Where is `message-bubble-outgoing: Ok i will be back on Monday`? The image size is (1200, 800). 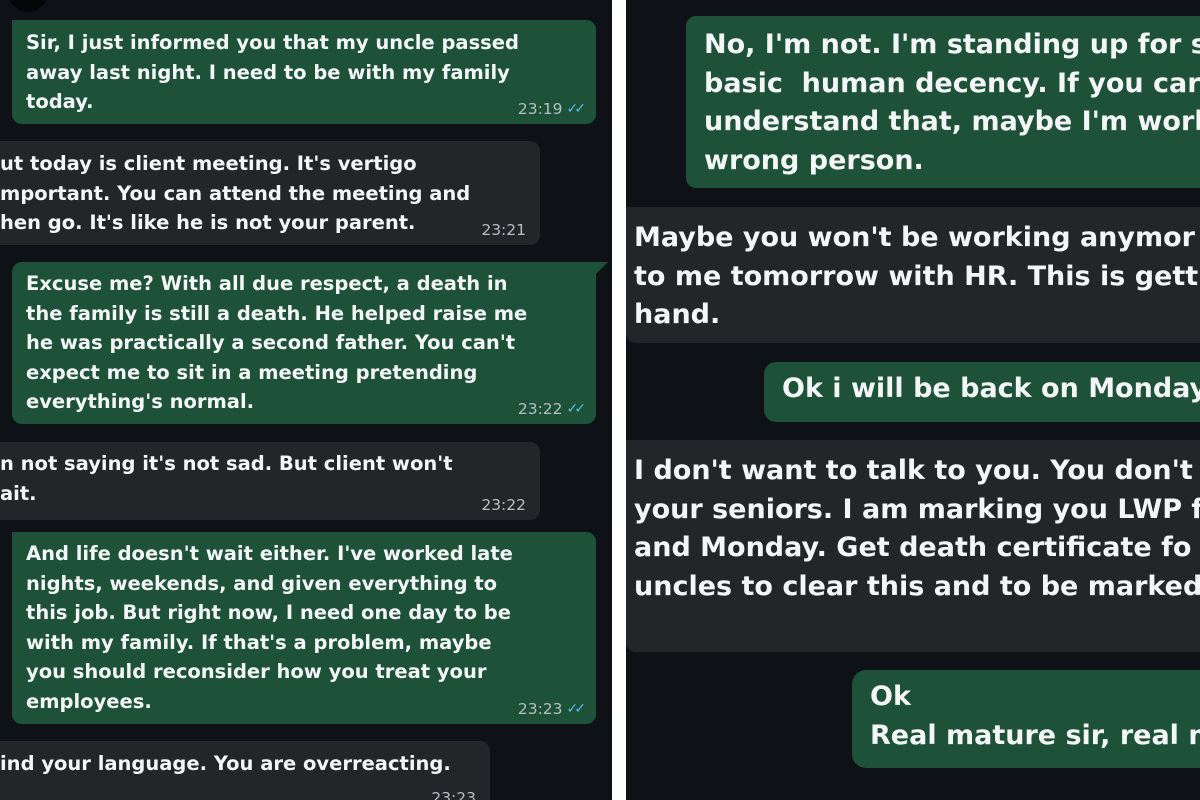 message-bubble-outgoing: Ok i will be back on Monday is located at coordinates (982, 392).